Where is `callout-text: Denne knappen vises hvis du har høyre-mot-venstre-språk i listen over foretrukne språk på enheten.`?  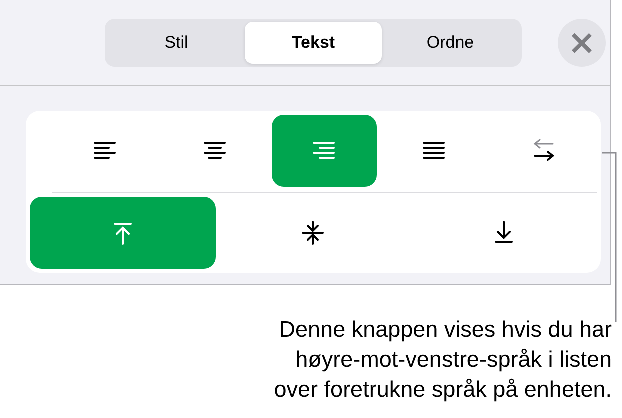
callout-text: Denne knappen vises hvis du har høyre-mot-venstre-språk i listen over foretrukne språk på enheten. is located at coordinates (442, 360).